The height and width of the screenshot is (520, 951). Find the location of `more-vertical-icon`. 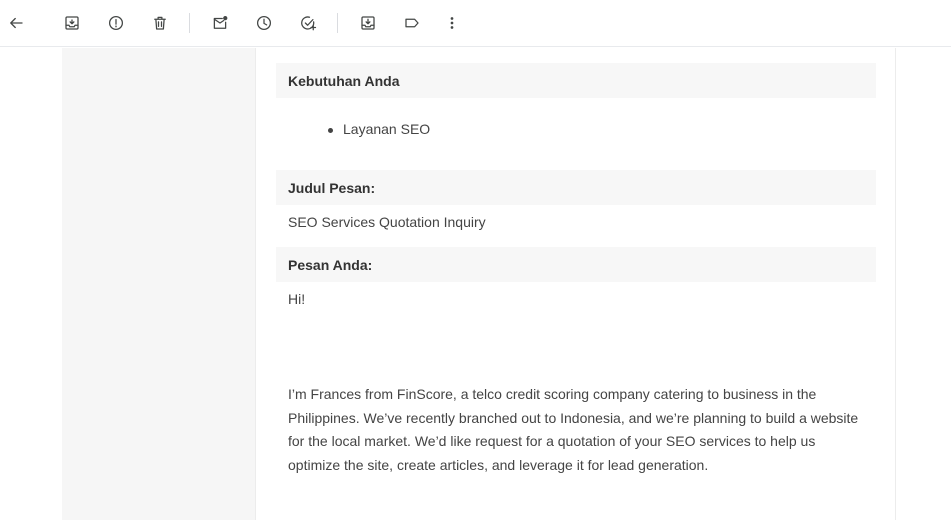

more-vertical-icon is located at coordinates (452, 23).